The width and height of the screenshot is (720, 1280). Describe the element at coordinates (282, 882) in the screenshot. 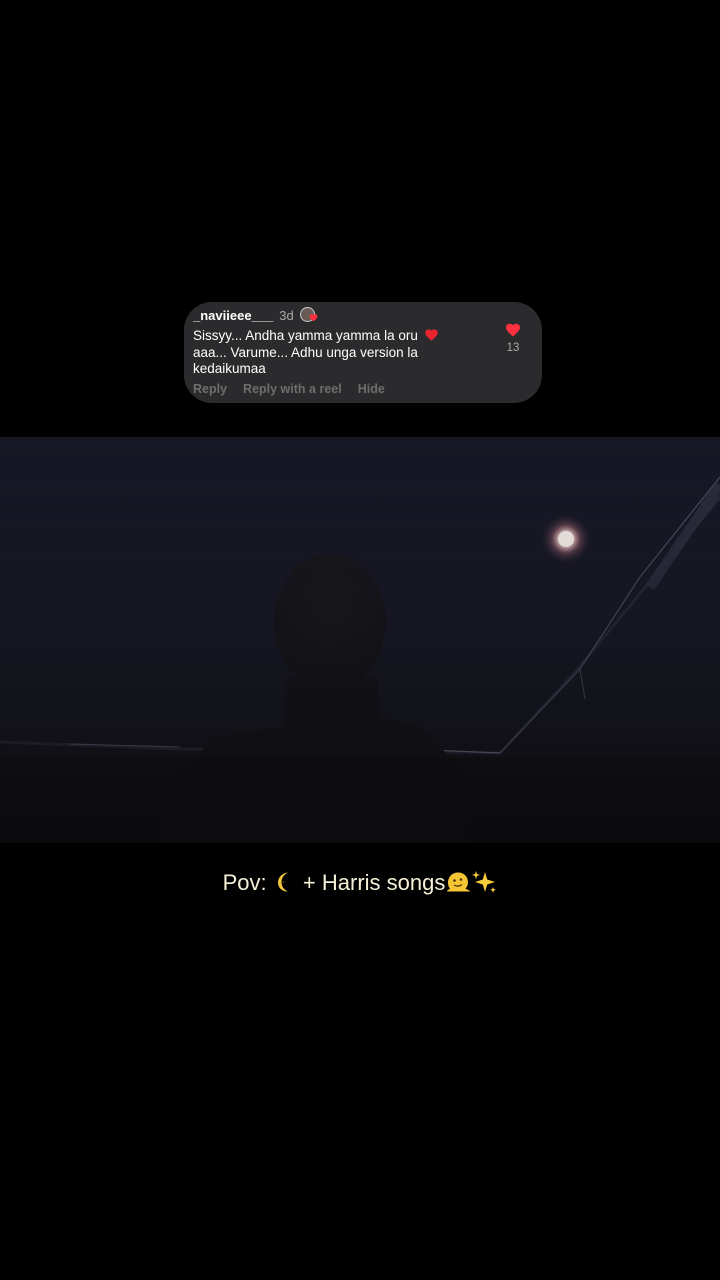

I see `crescent-moon-icon` at that location.